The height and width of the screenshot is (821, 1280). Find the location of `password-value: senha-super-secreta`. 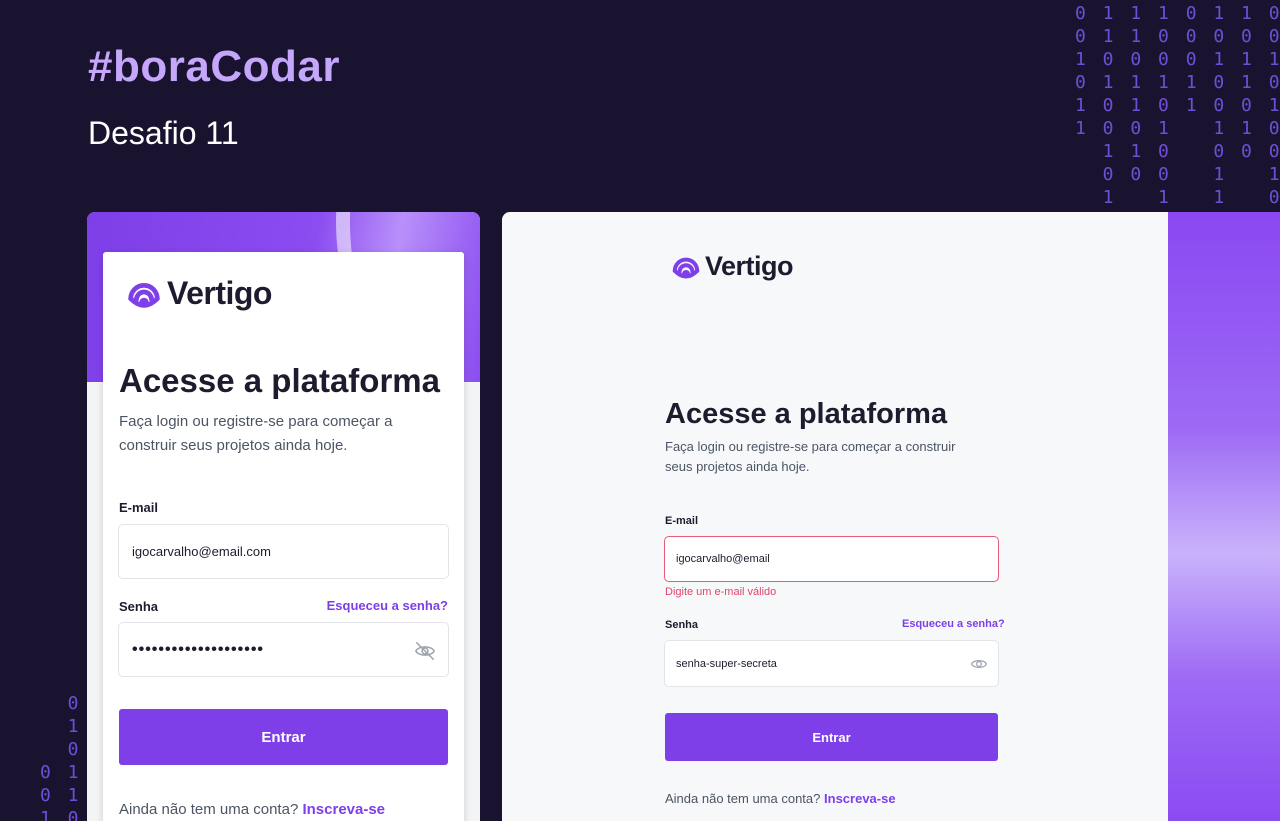

password-value: senha-super-secreta is located at coordinates (726, 663).